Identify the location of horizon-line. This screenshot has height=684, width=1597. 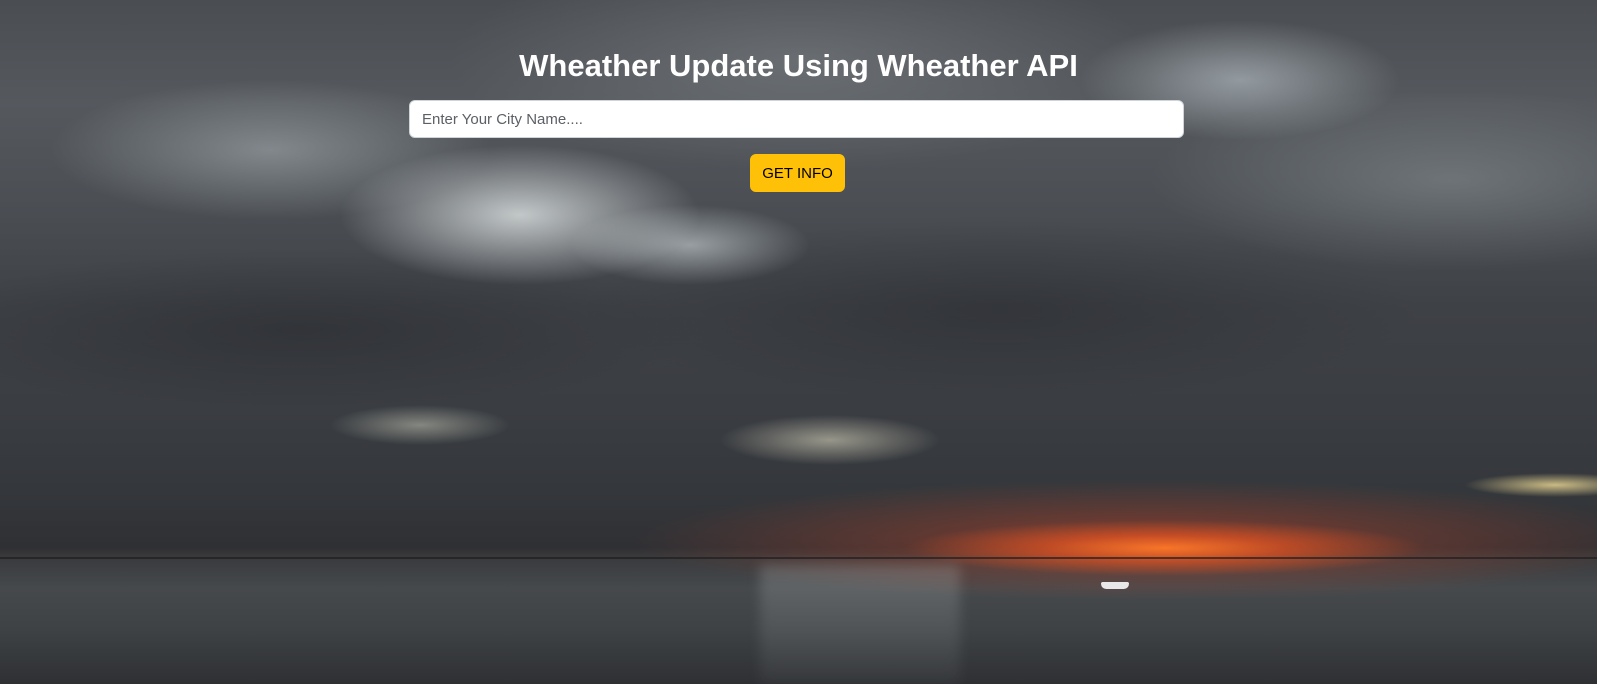
(798, 558).